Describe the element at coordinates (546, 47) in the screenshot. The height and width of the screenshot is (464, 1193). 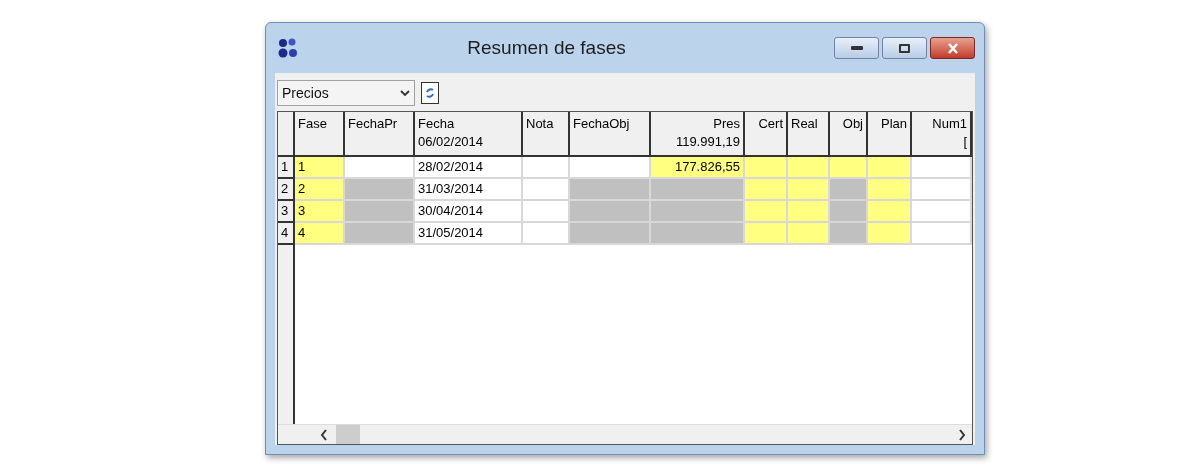
I see `window-title: Resumen de fases` at that location.